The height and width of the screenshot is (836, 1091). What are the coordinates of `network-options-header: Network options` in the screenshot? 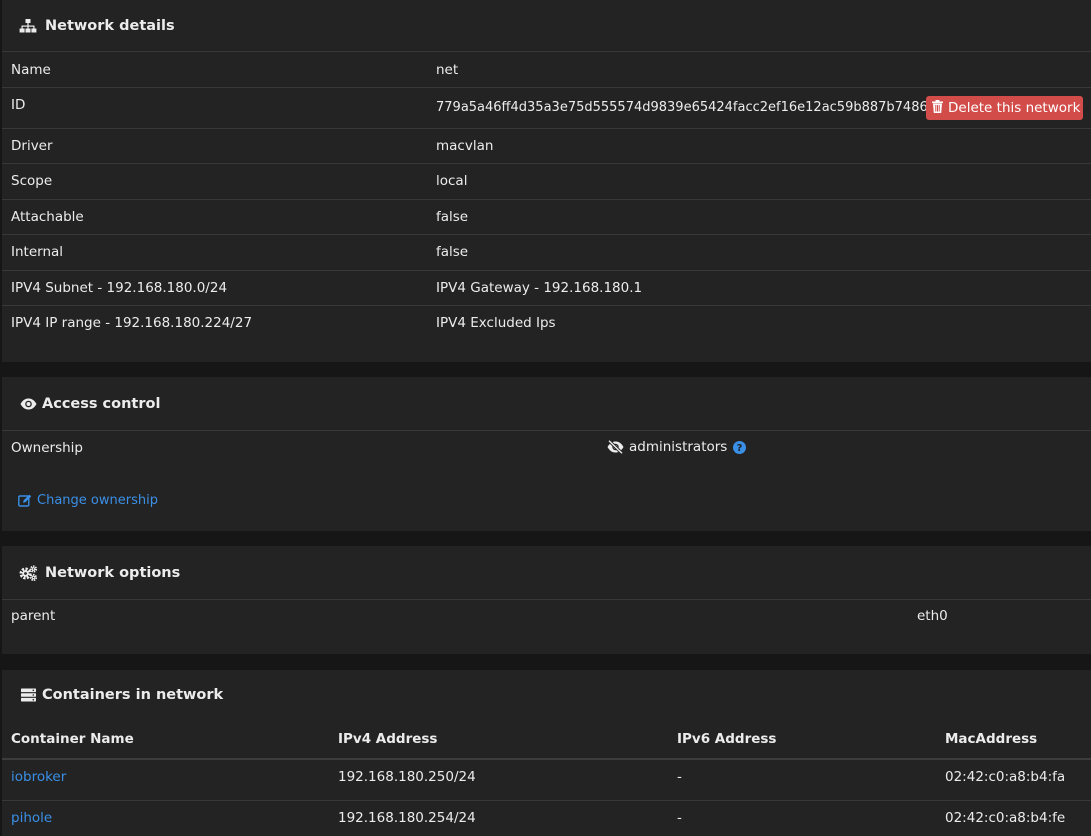 It's located at (546, 573).